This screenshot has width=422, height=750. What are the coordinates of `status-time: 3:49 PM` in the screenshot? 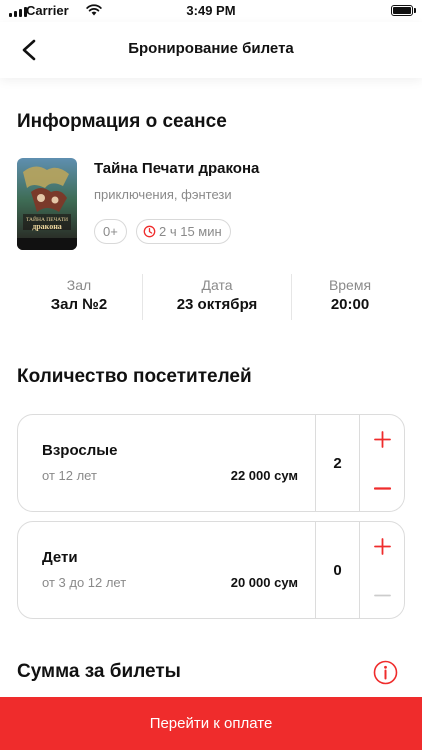 It's located at (211, 10).